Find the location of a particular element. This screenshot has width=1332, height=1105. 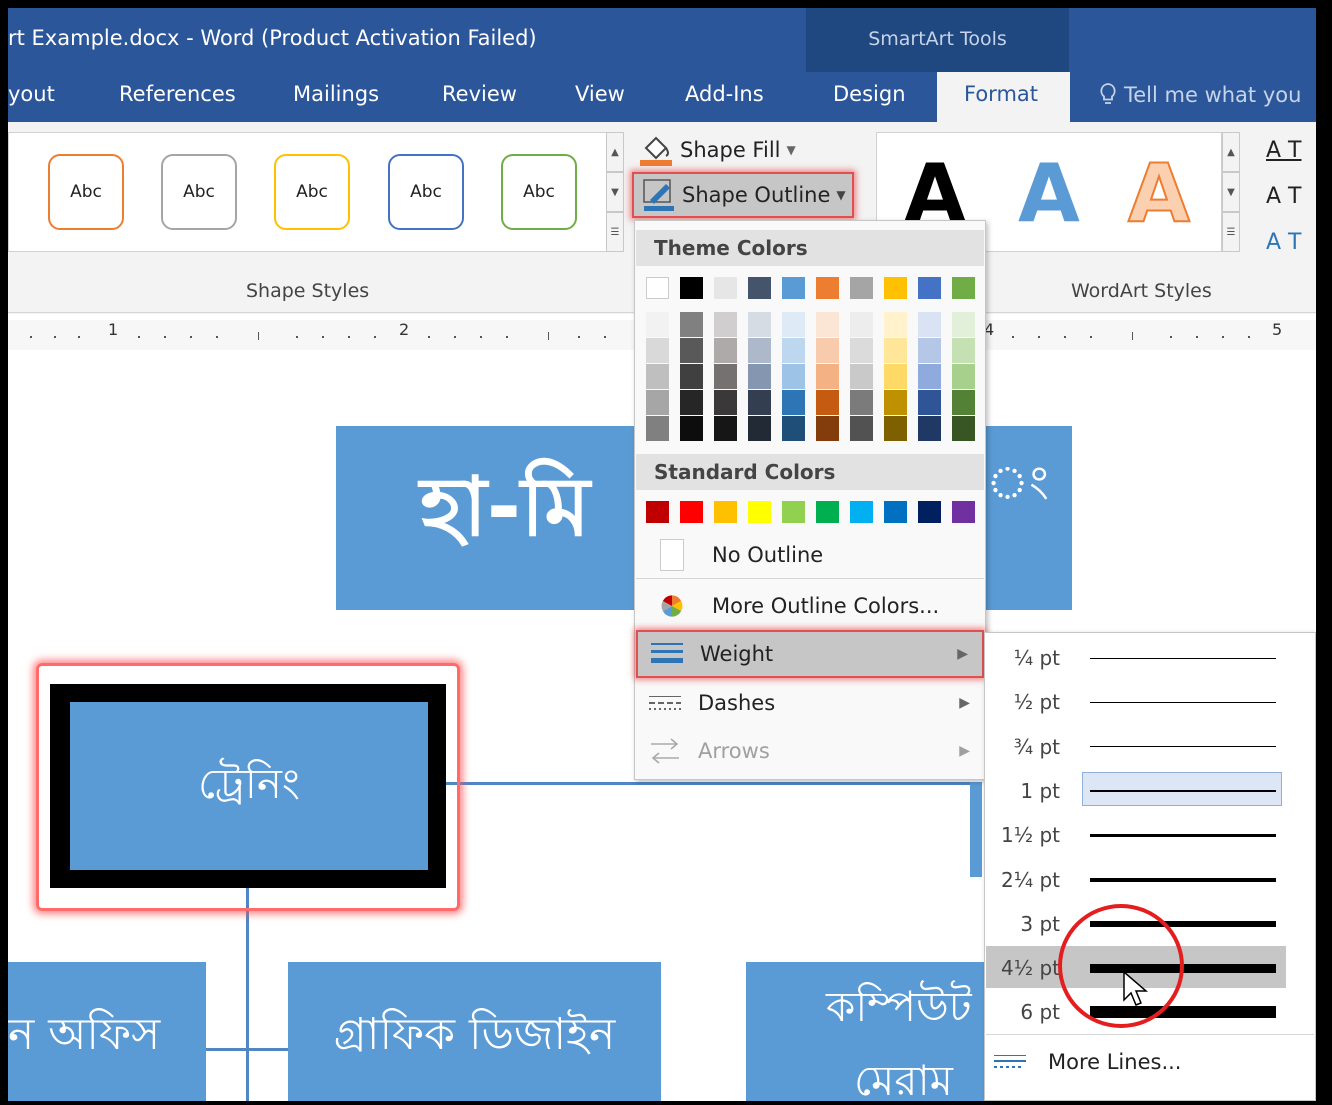

no-outline-item: No Outline is located at coordinates (810, 555).